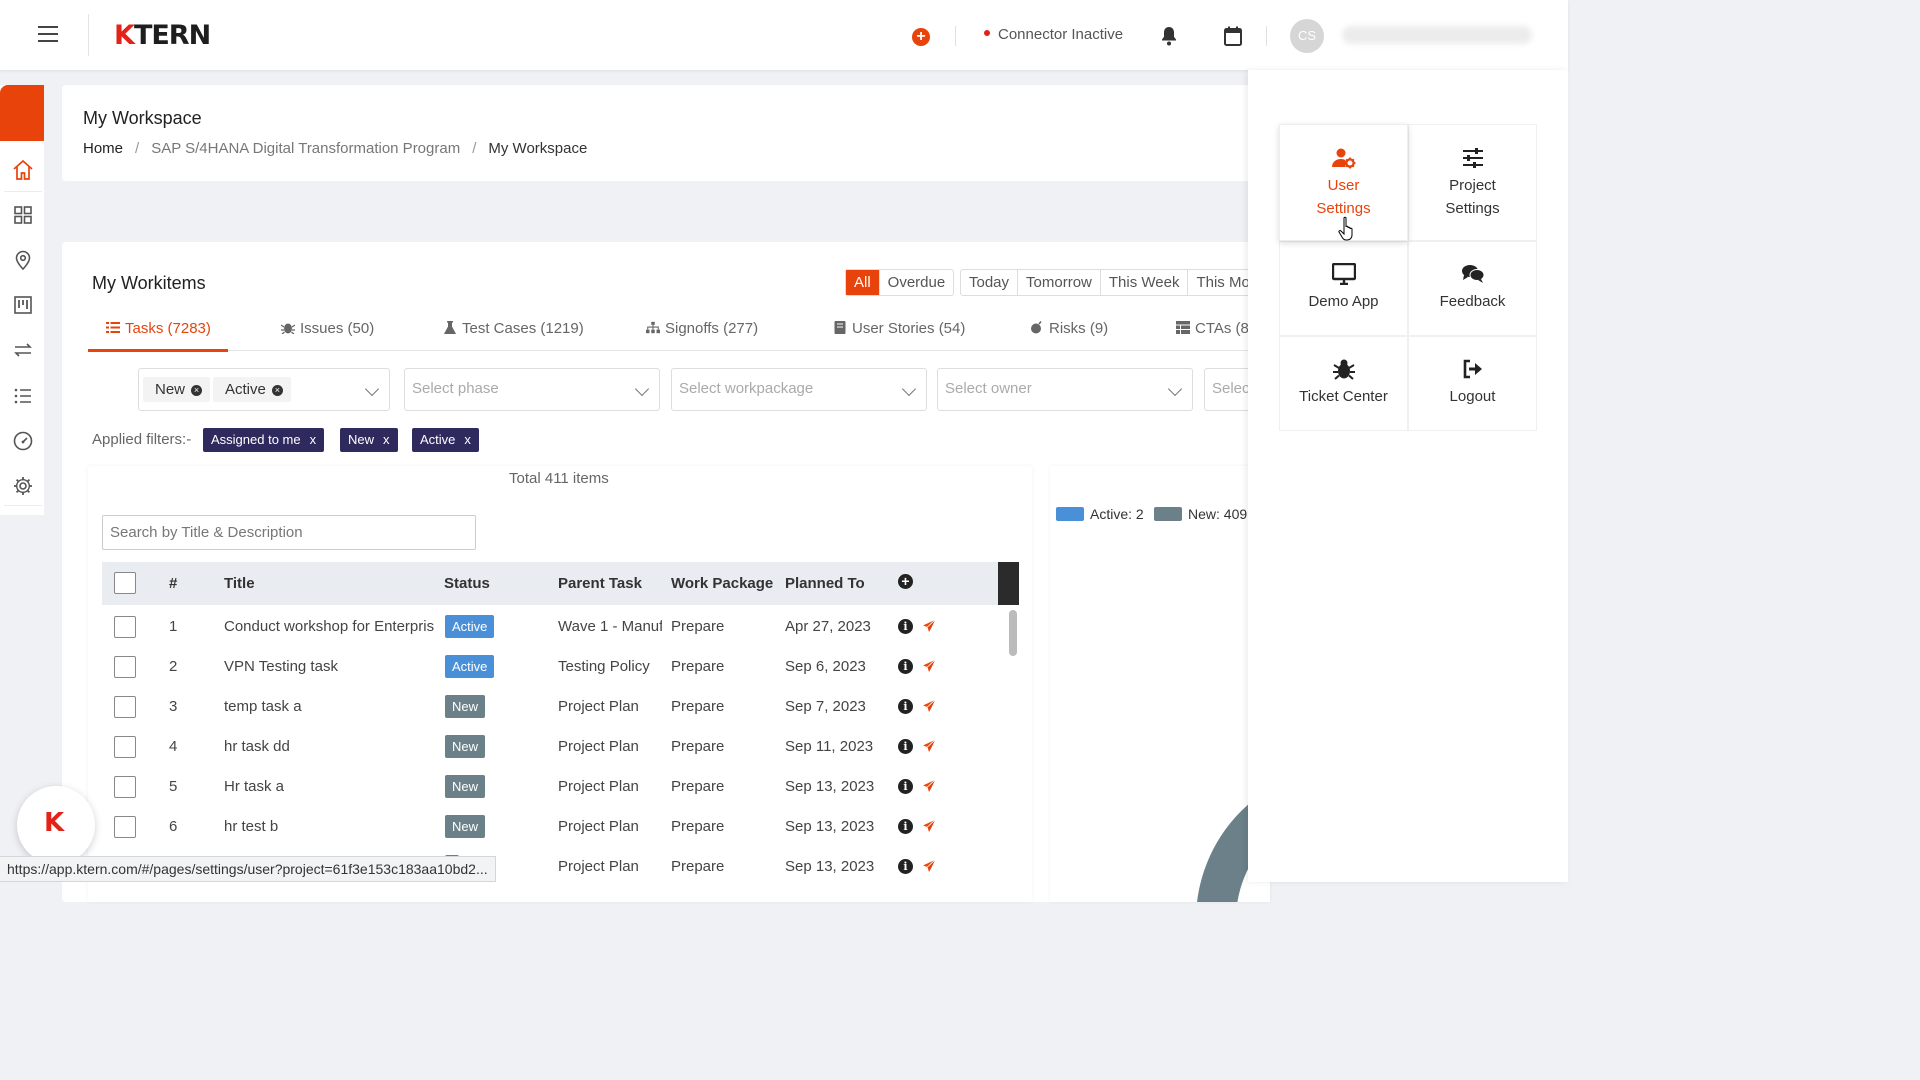 The height and width of the screenshot is (1080, 1920). Describe the element at coordinates (162, 35) in the screenshot. I see `ktern-logo: KTERN` at that location.